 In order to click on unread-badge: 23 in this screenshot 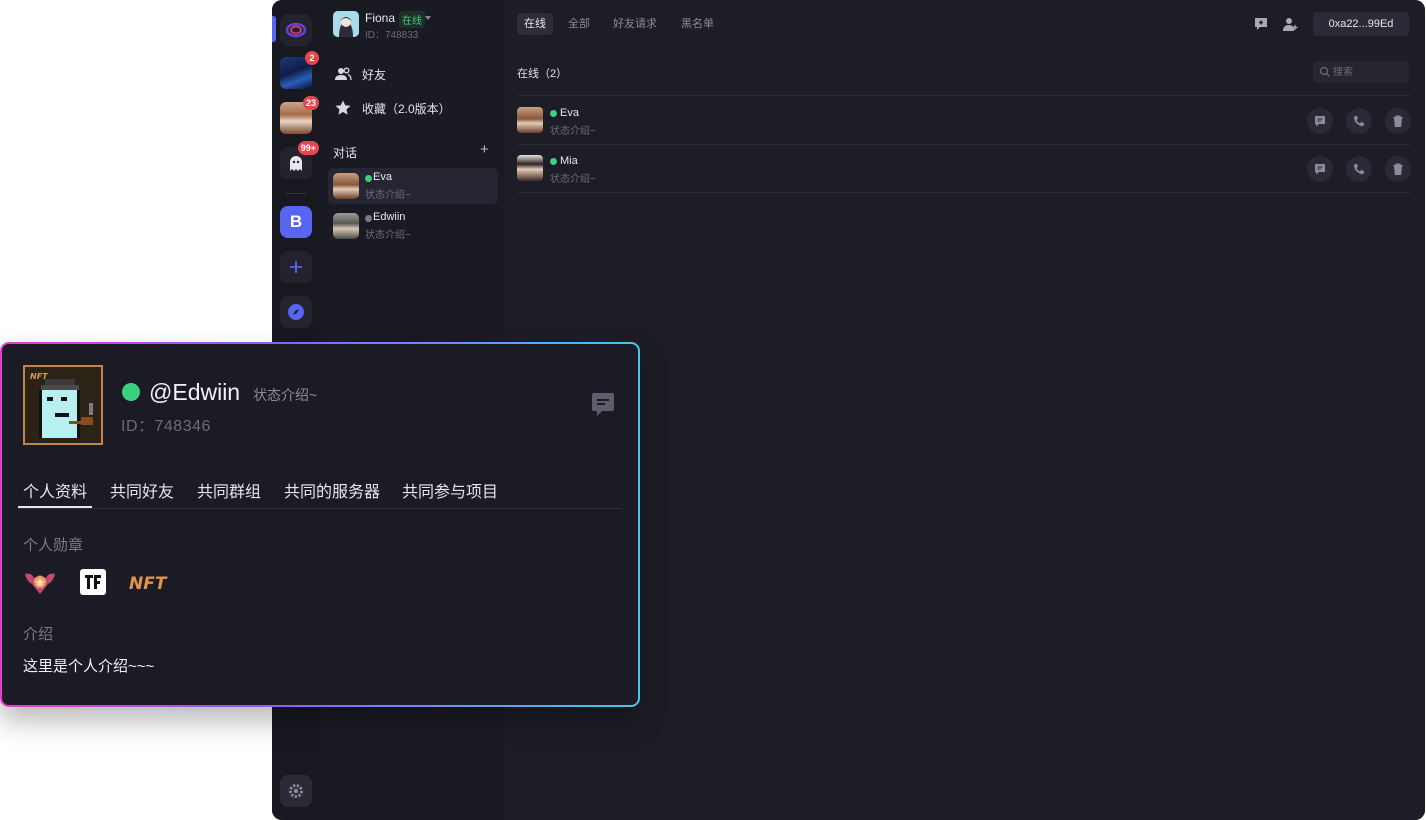, I will do `click(310, 103)`.